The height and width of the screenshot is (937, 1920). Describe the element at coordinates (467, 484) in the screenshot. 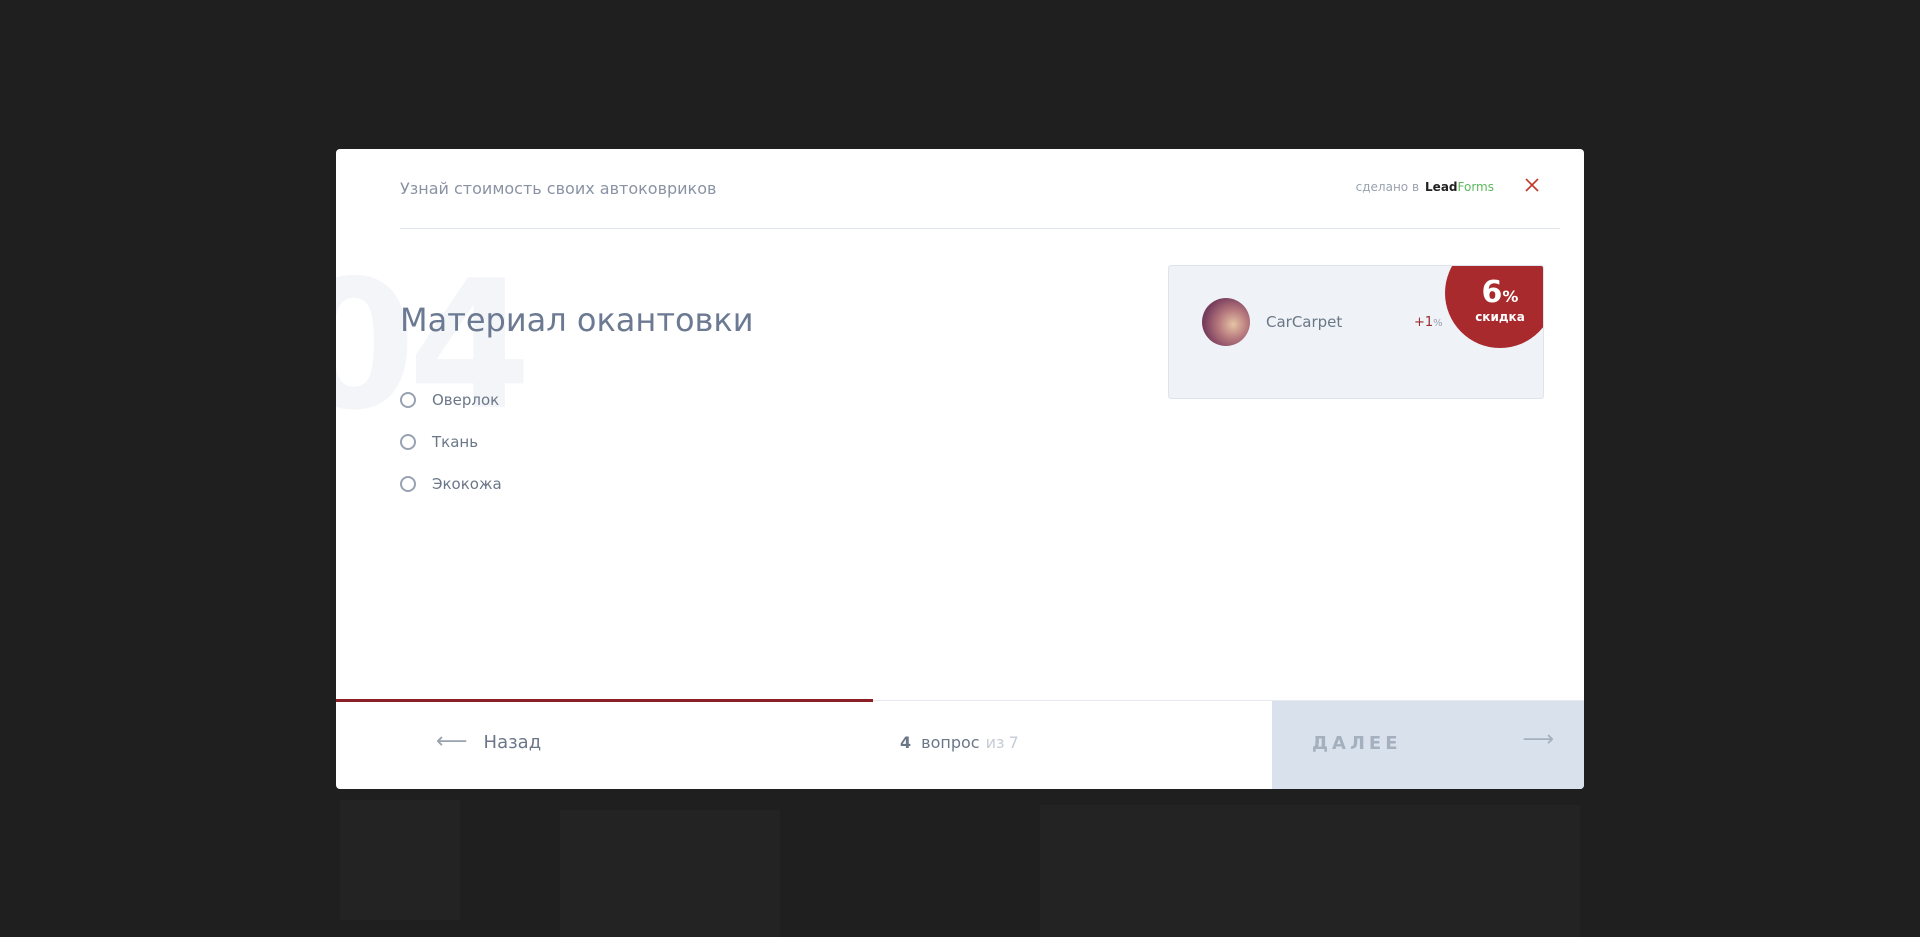

I see `option-label: Экокожа` at that location.